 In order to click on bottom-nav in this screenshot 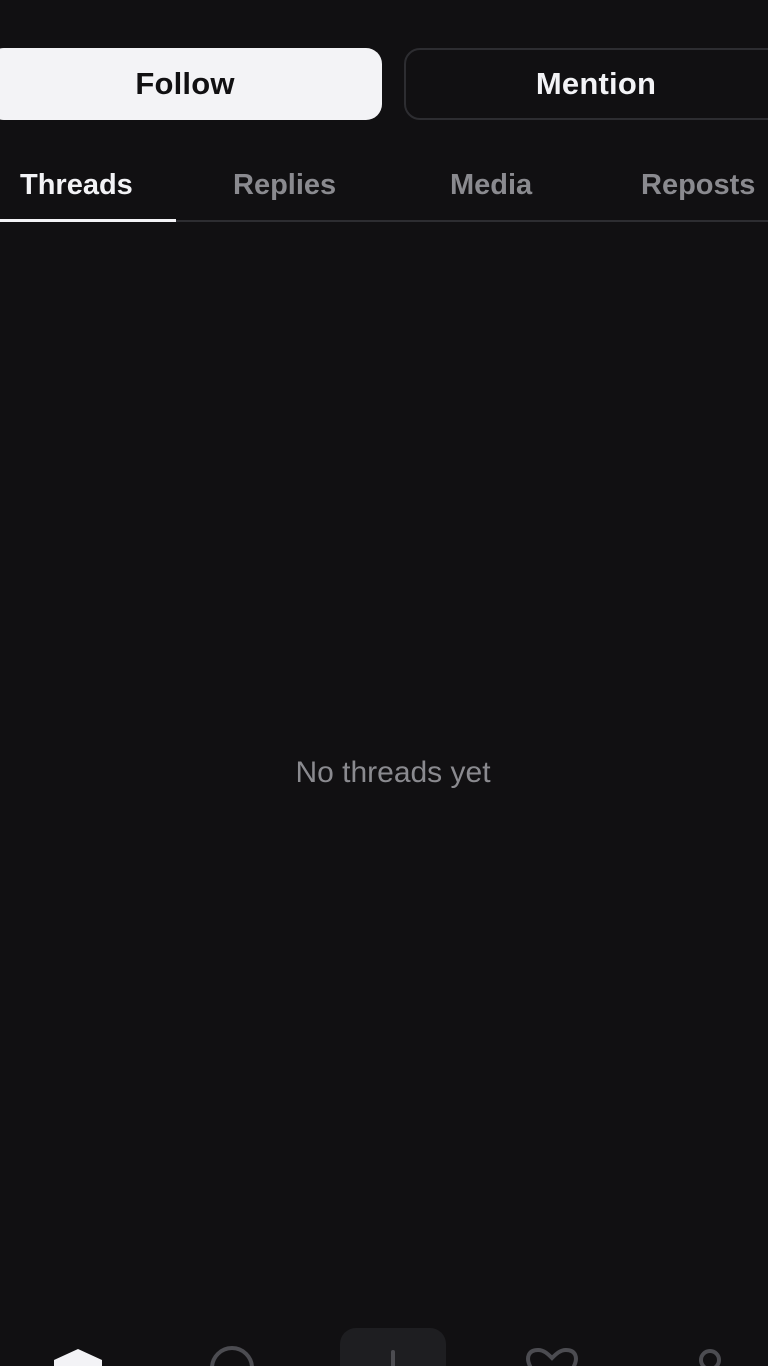, I will do `click(384, 1342)`.